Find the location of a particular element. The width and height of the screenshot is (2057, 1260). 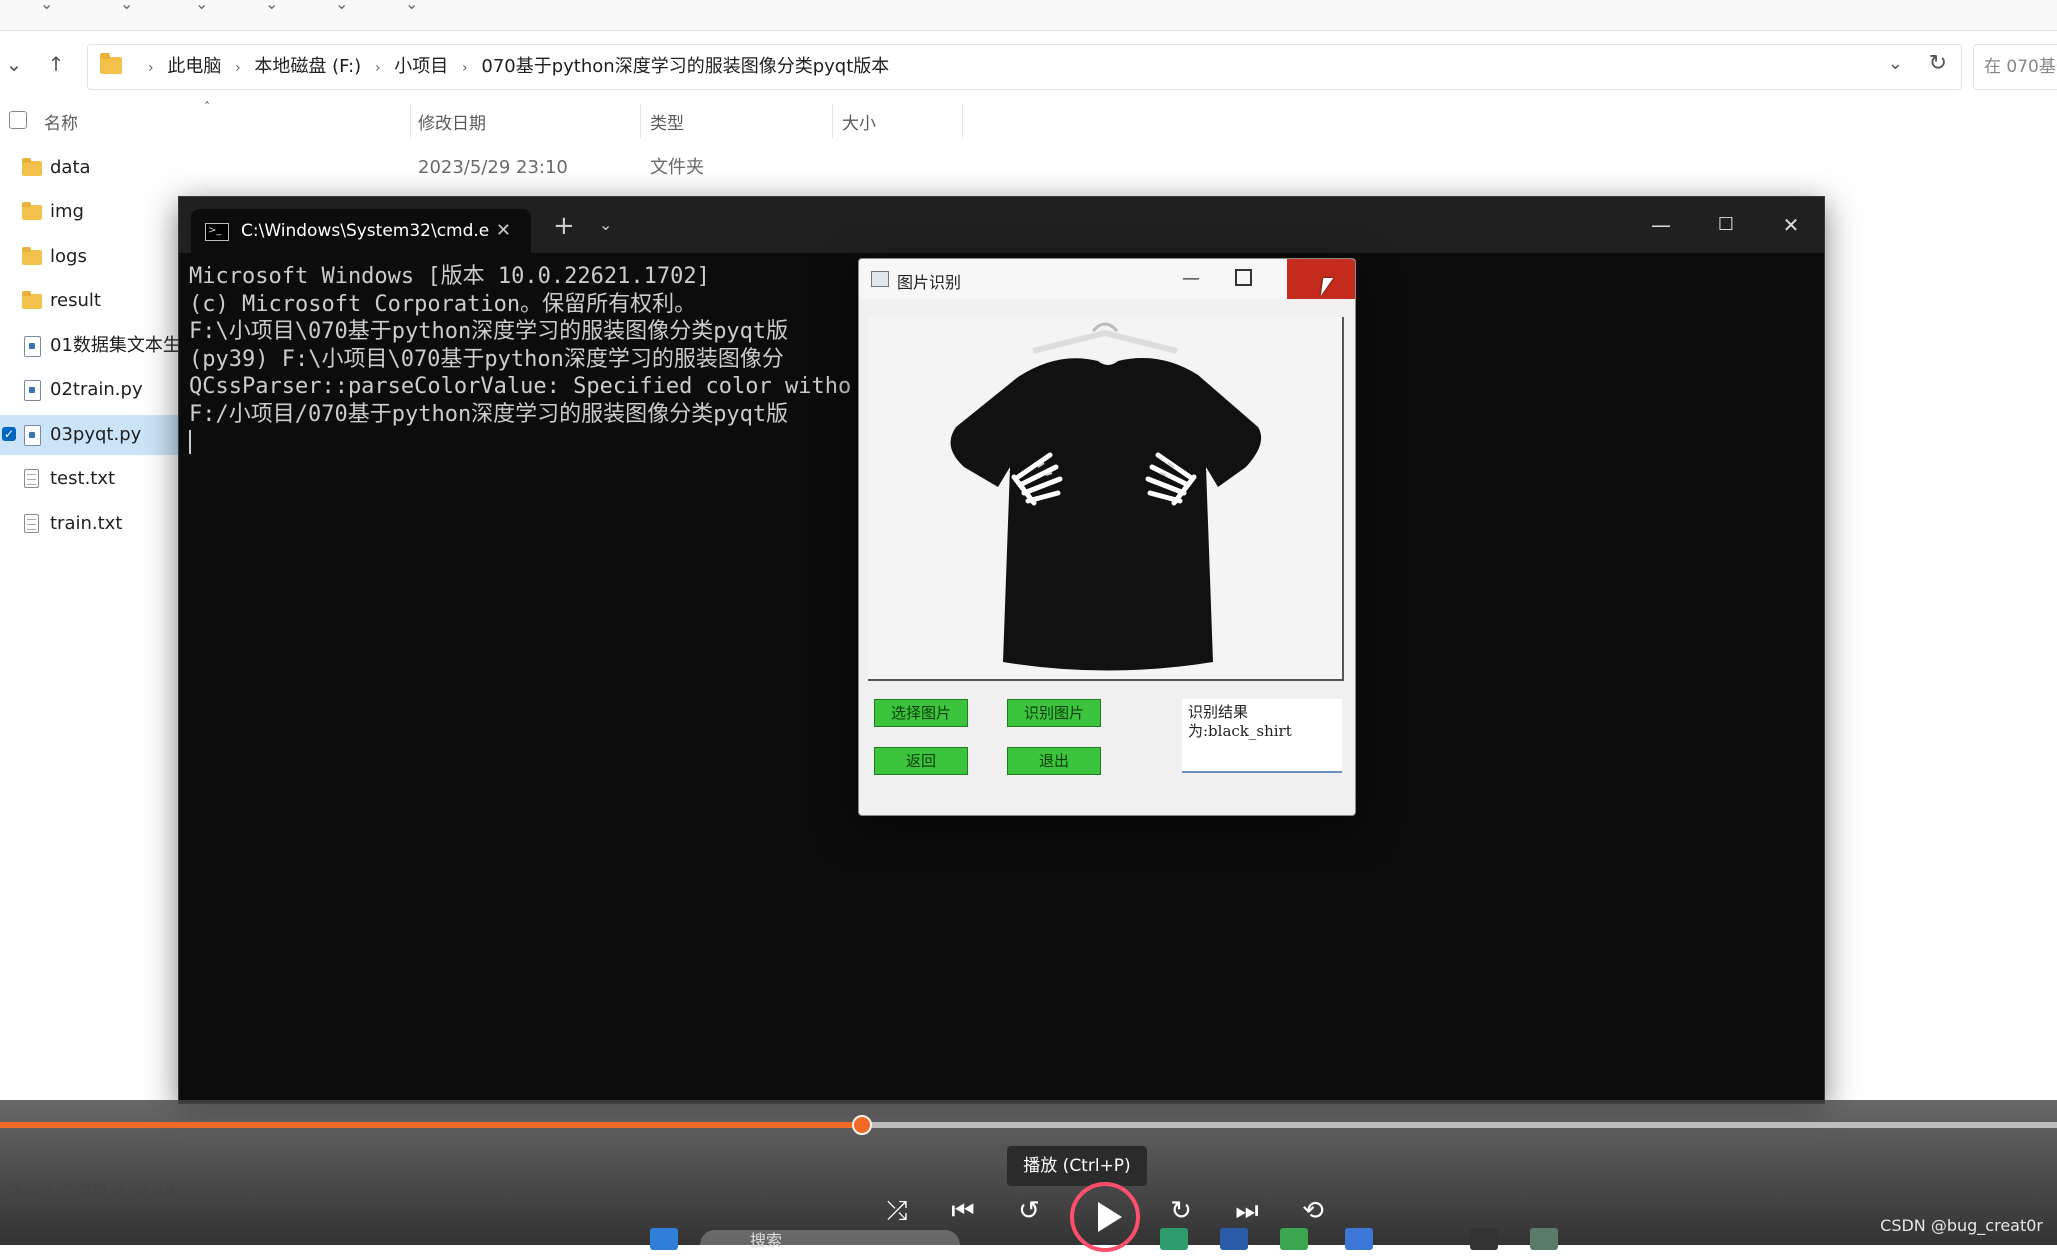

list-item: 02train.py is located at coordinates (90, 390).